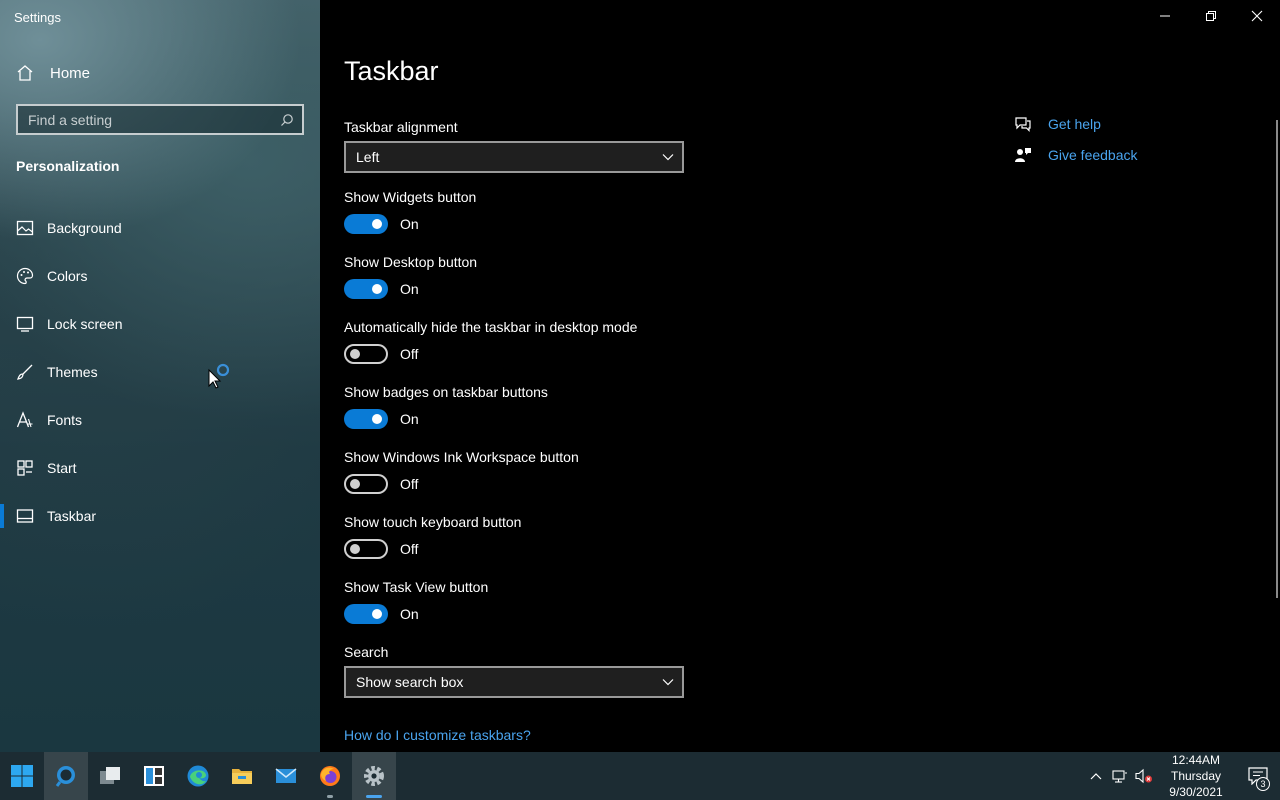 This screenshot has height=800, width=1280. Describe the element at coordinates (72, 372) in the screenshot. I see `sidebar-item-label: Themes` at that location.